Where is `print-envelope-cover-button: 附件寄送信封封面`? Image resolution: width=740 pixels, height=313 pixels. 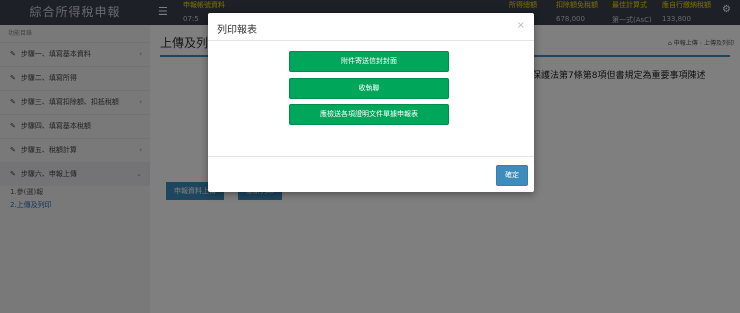
print-envelope-cover-button: 附件寄送信封封面 is located at coordinates (369, 61).